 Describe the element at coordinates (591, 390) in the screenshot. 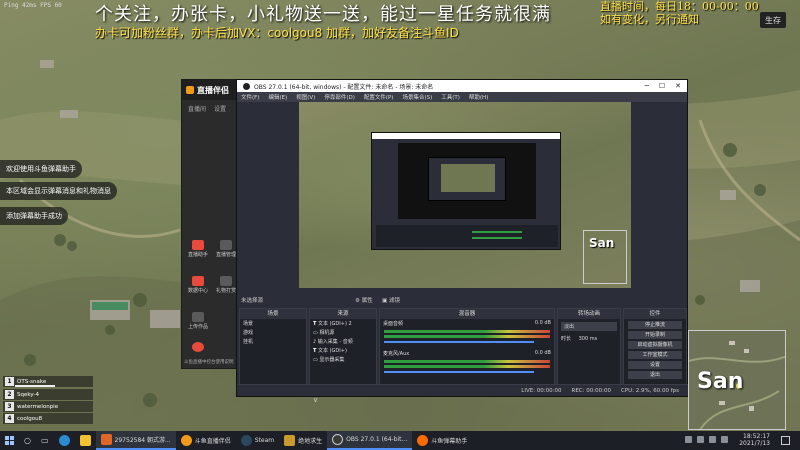

I see `status-rec: REC: 00:00:00` at that location.